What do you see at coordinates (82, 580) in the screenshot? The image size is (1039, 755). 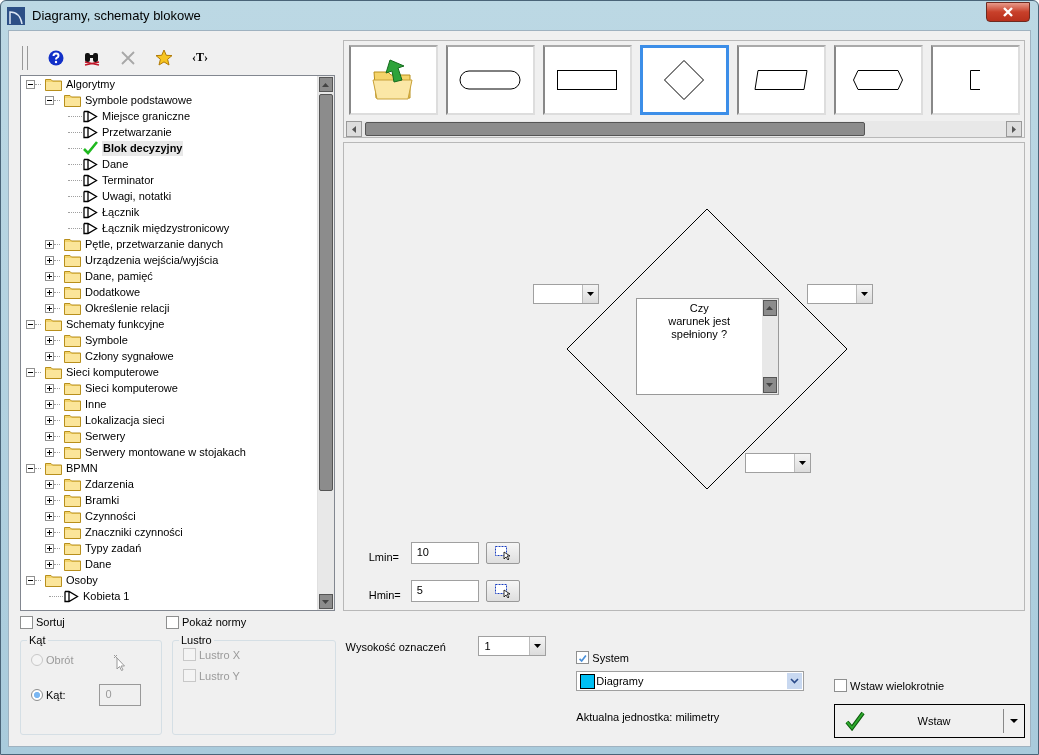 I see `tree-item: Osoby` at bounding box center [82, 580].